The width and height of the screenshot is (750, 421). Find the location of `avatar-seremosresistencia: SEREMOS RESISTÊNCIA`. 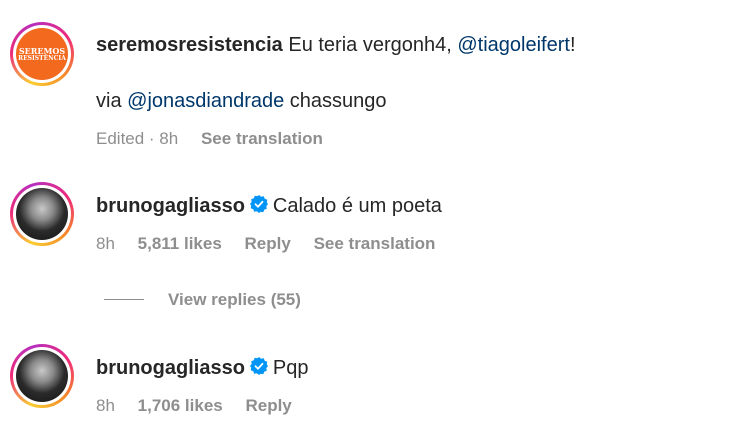

avatar-seremosresistencia: SEREMOS RESISTÊNCIA is located at coordinates (42, 54).